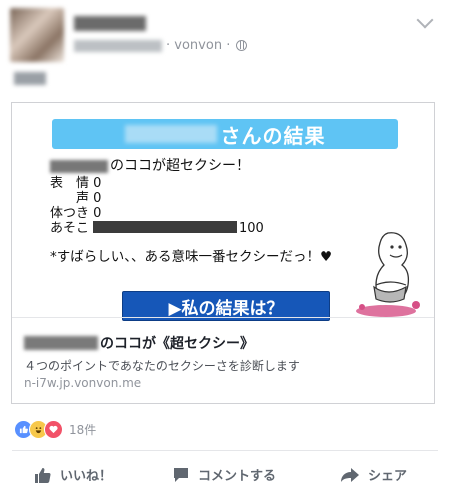  What do you see at coordinates (30, 78) in the screenshot?
I see `post-text` at bounding box center [30, 78].